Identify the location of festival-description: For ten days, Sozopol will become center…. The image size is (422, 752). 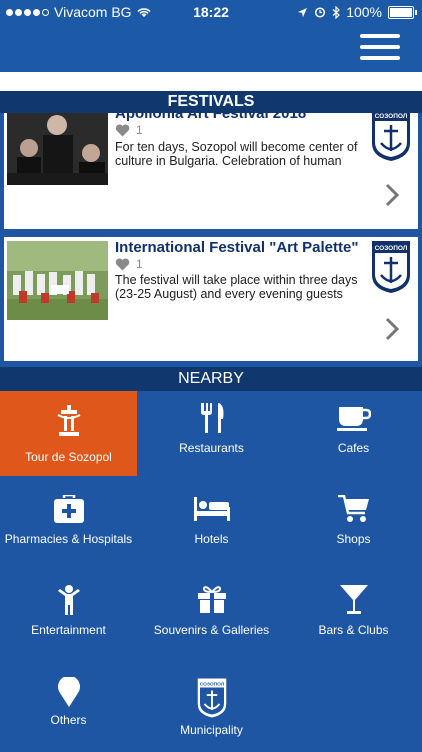
(236, 154).